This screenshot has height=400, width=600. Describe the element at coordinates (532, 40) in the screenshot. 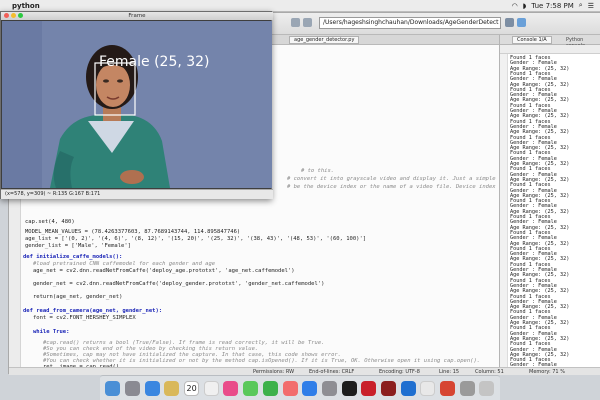

I see `tab-console: Console 1/A` at that location.